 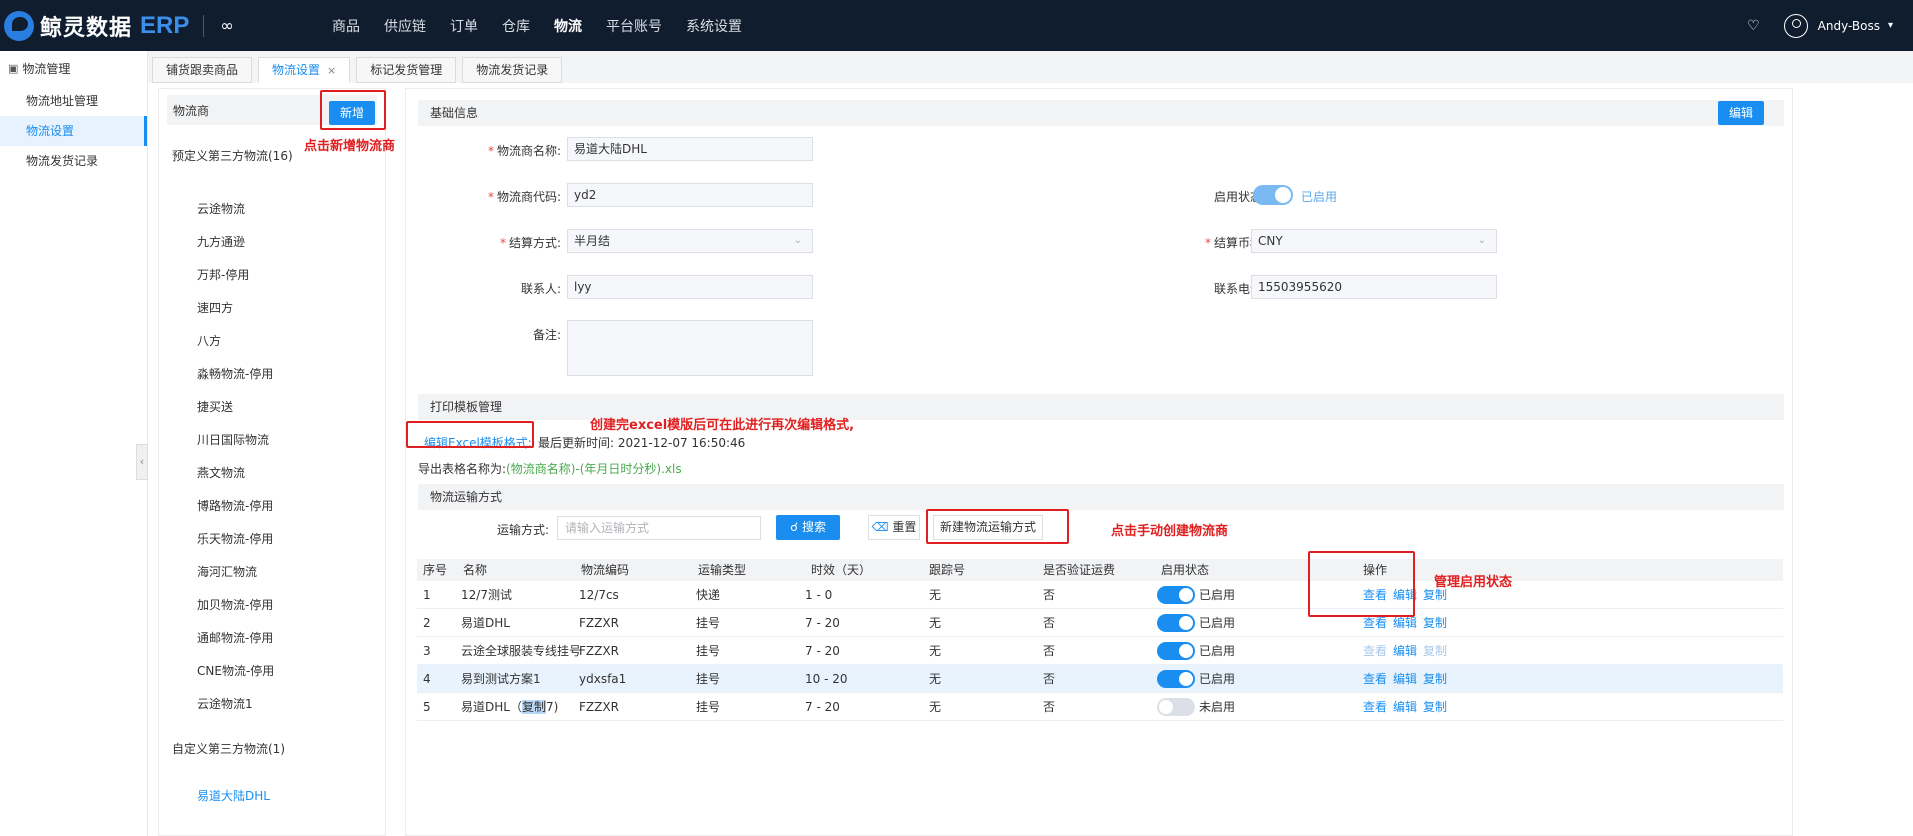 I want to click on menu-item-system-settings: 系统设置, so click(x=714, y=26).